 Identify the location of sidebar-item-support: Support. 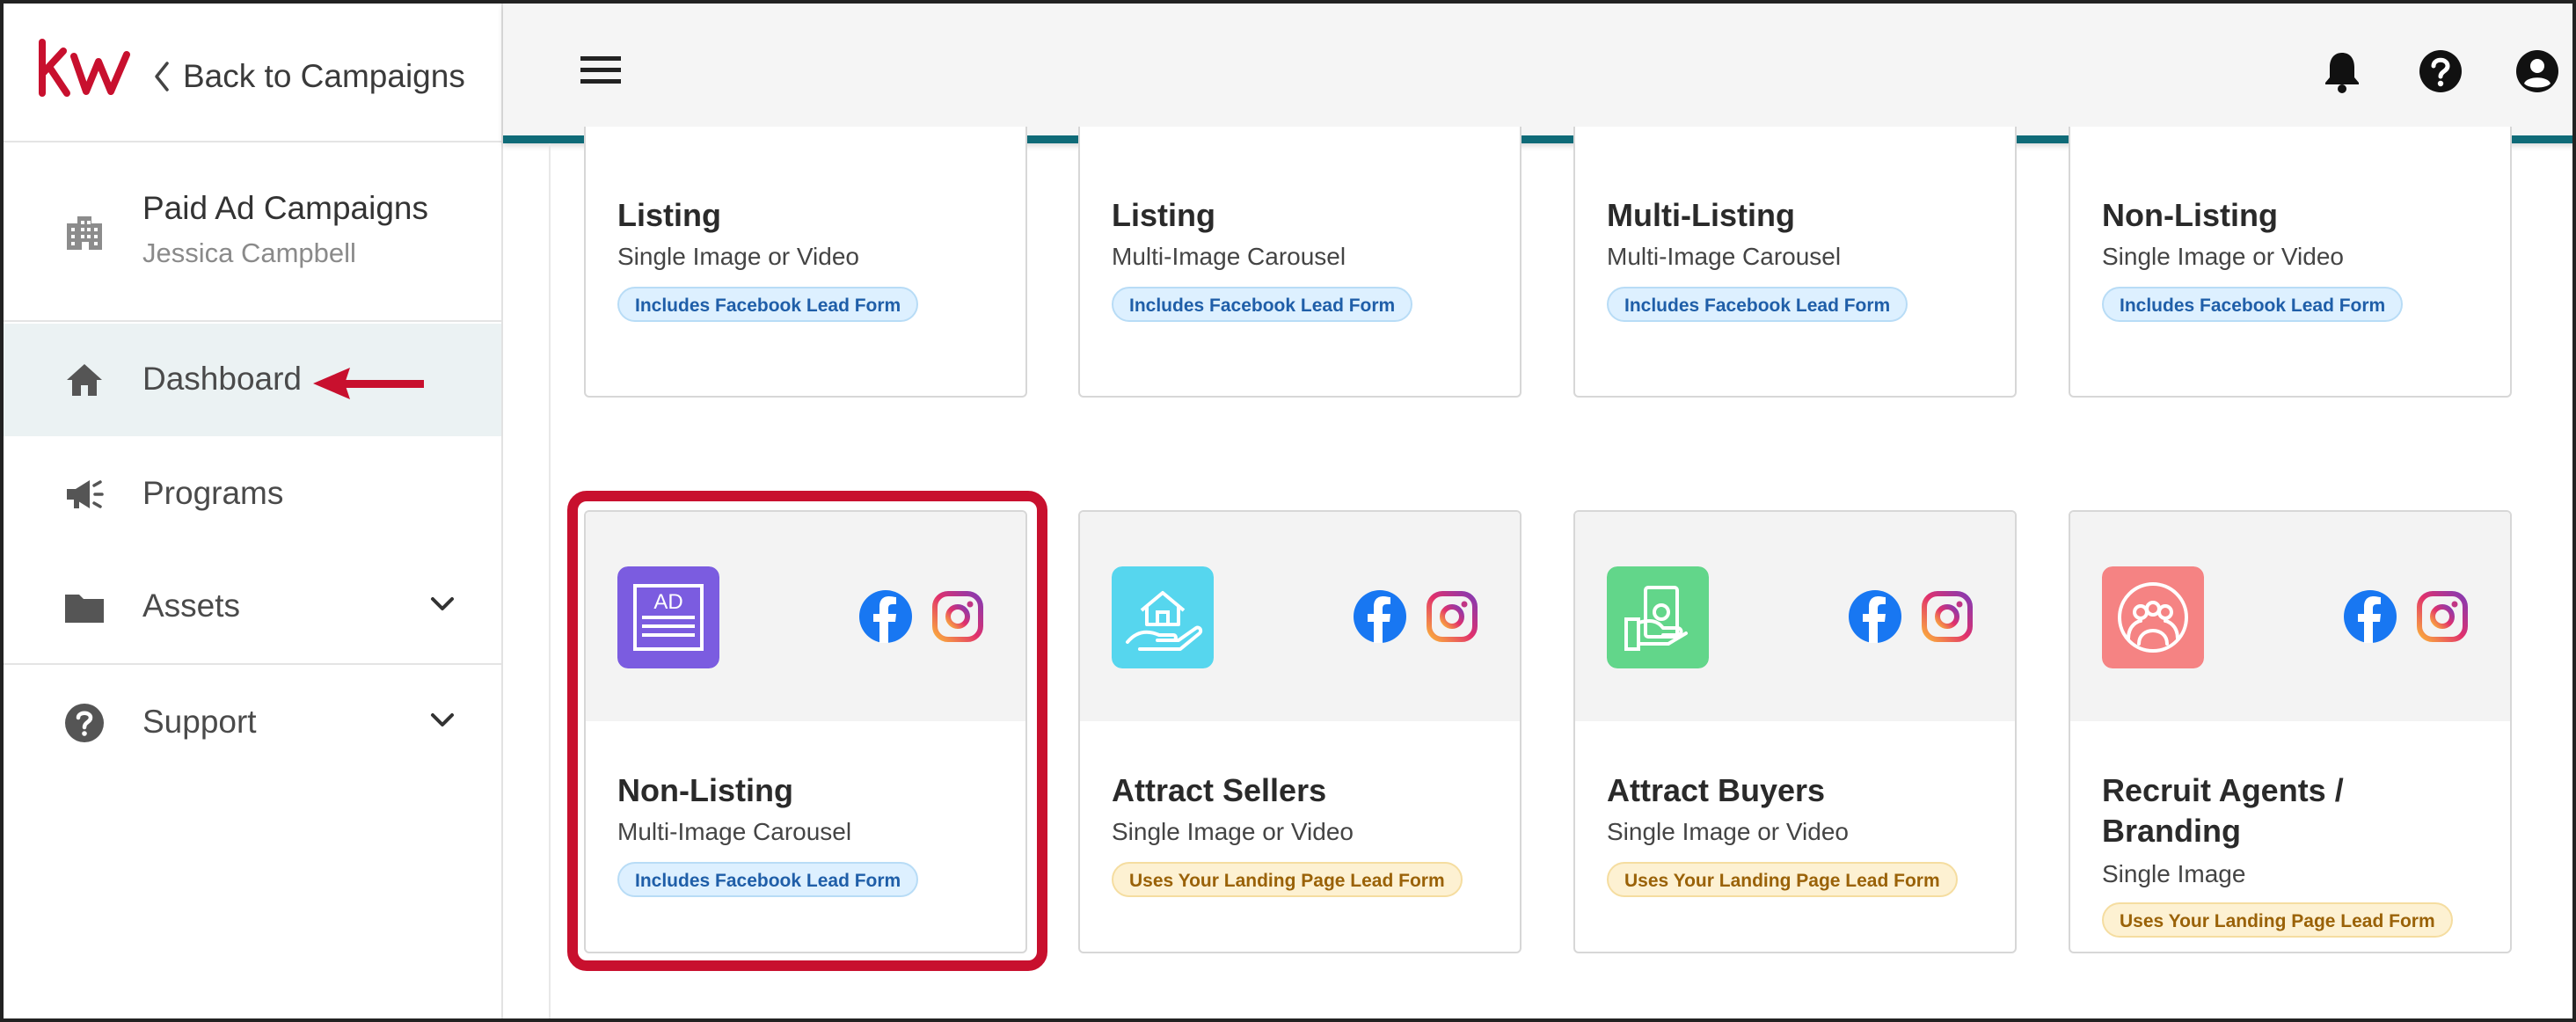
(252, 723).